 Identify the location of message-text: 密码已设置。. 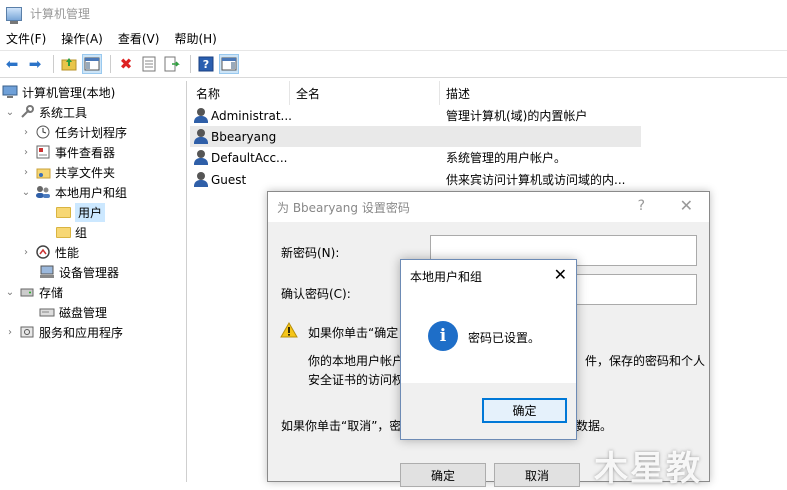
(504, 338).